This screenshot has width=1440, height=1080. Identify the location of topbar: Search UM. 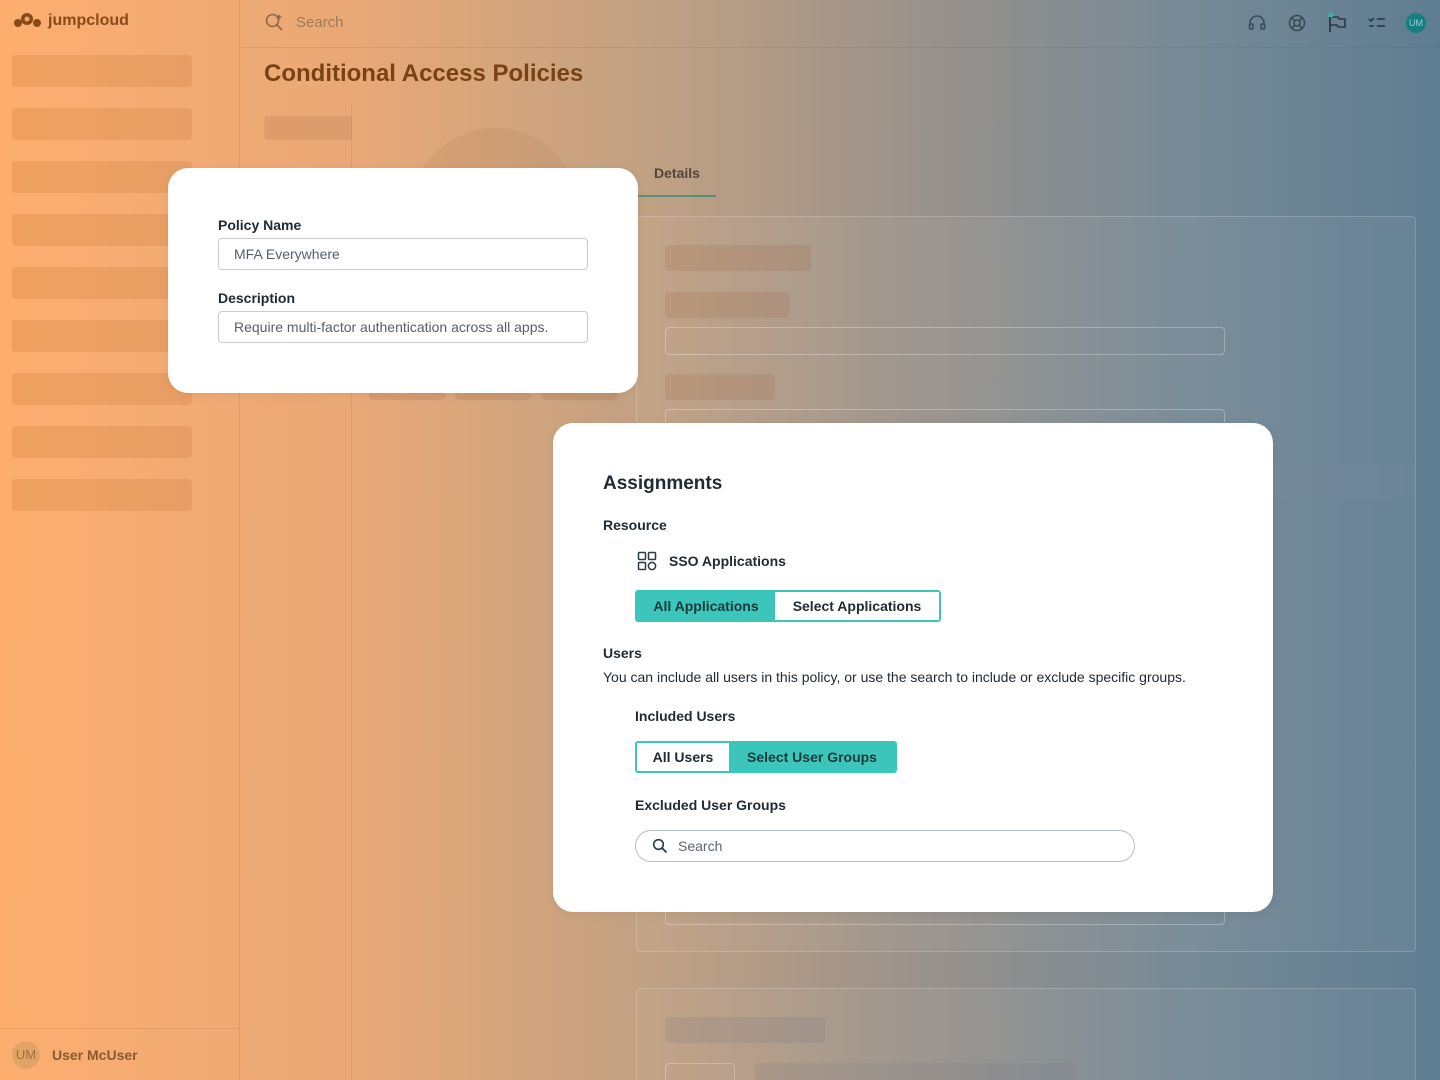
(840, 24).